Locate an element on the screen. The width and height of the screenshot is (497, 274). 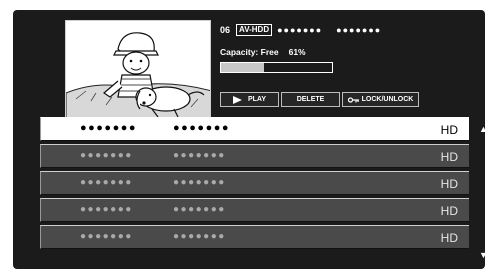
play-button: PLAY is located at coordinates (249, 99).